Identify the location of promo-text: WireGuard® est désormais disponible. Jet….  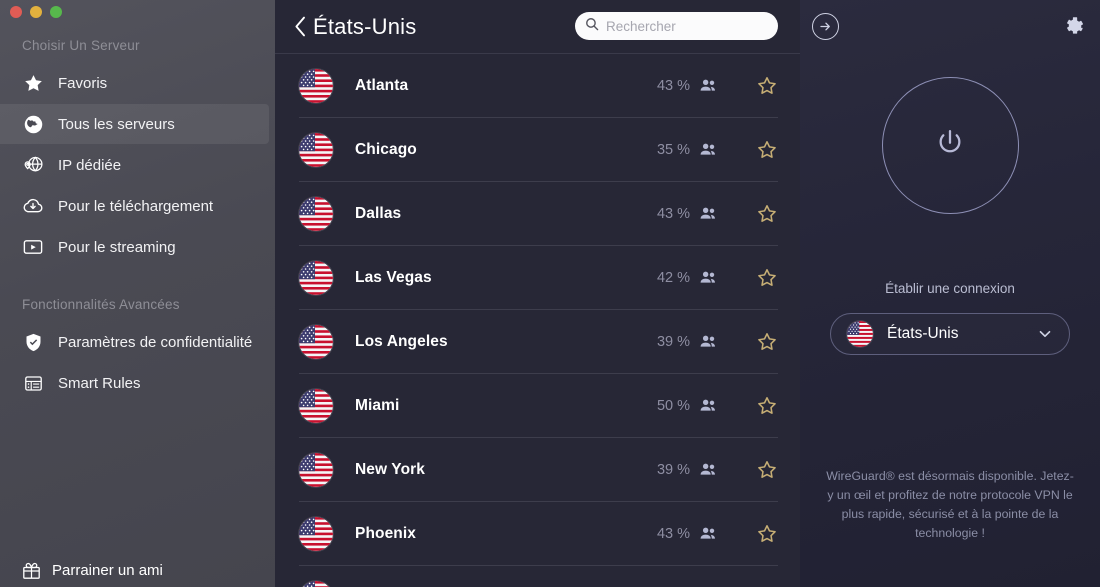
(950, 504).